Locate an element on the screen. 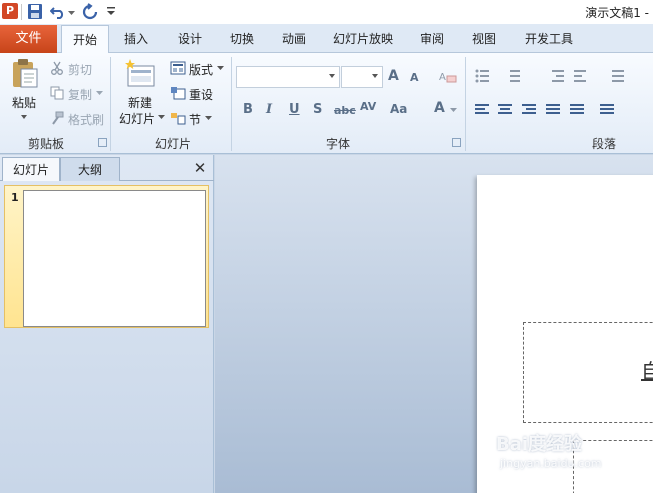 This screenshot has height=493, width=653. clear-formatting-icon: A is located at coordinates (448, 77).